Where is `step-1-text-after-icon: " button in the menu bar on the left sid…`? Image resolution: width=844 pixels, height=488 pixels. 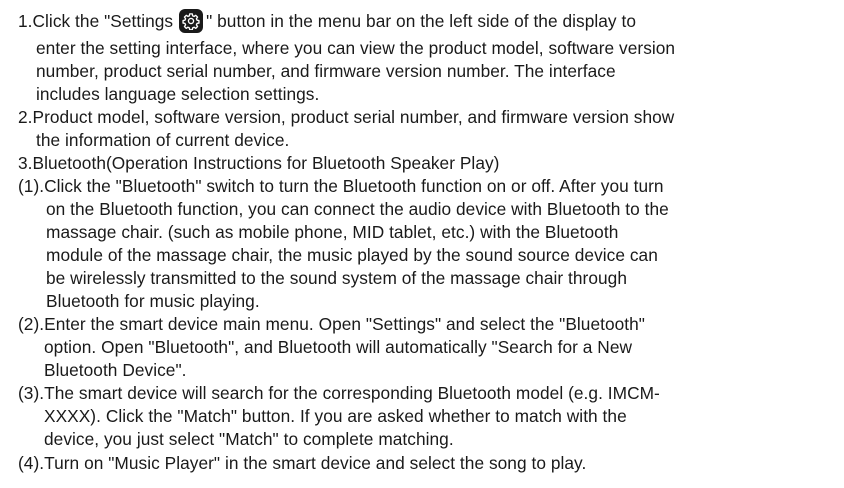
step-1-text-after-icon: " button in the menu bar on the left sid… is located at coordinates (421, 21).